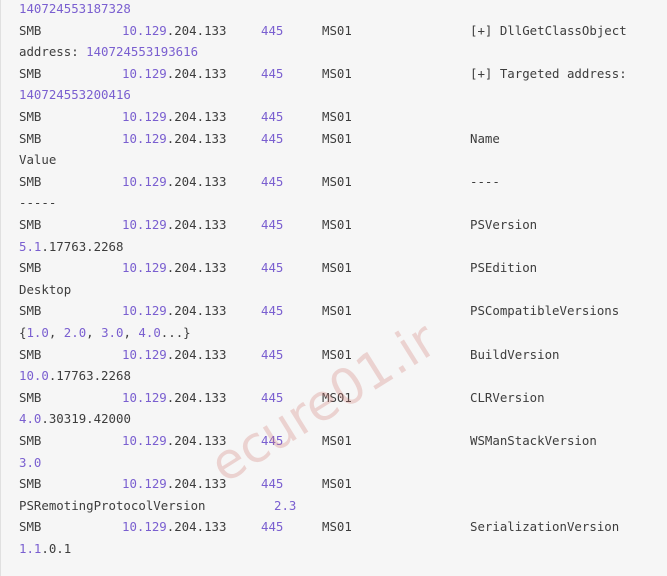  I want to click on wrapped-text-tail: .30319.42000, so click(86, 419).